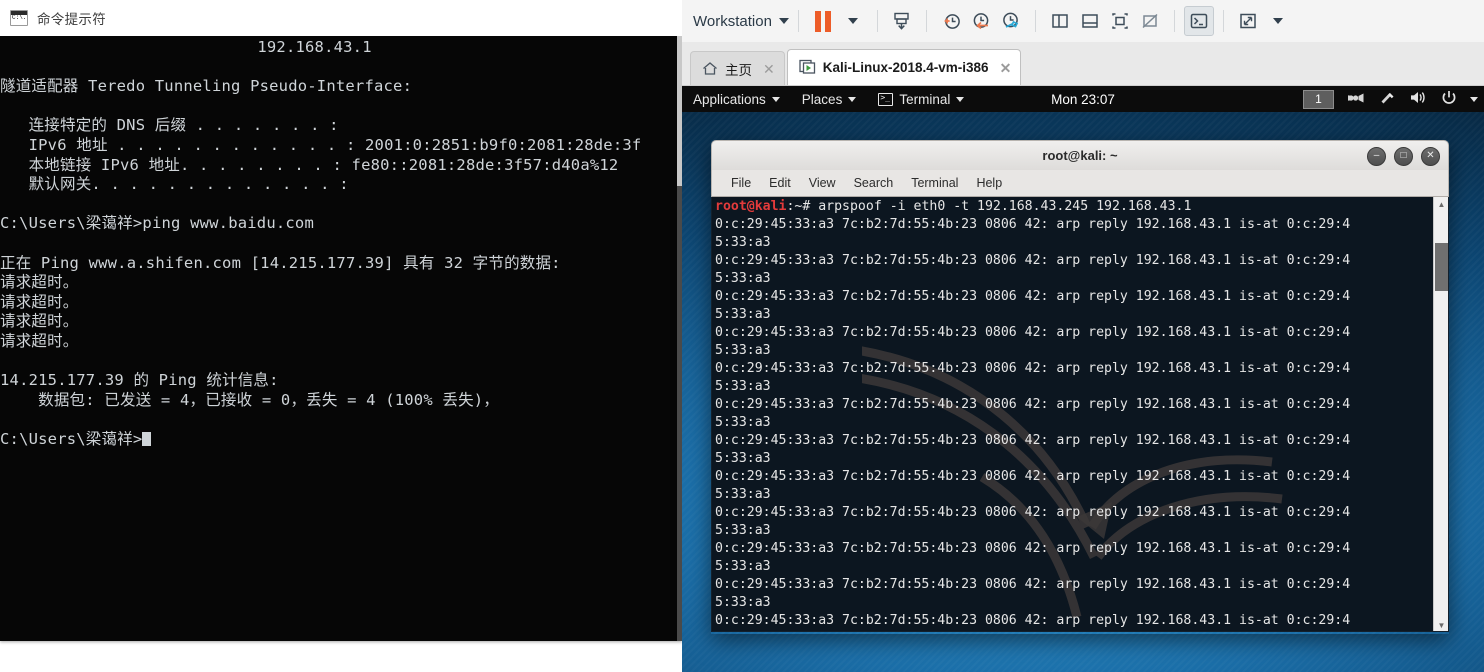 This screenshot has height=672, width=1484. I want to click on pause-dropdown-button, so click(853, 21).